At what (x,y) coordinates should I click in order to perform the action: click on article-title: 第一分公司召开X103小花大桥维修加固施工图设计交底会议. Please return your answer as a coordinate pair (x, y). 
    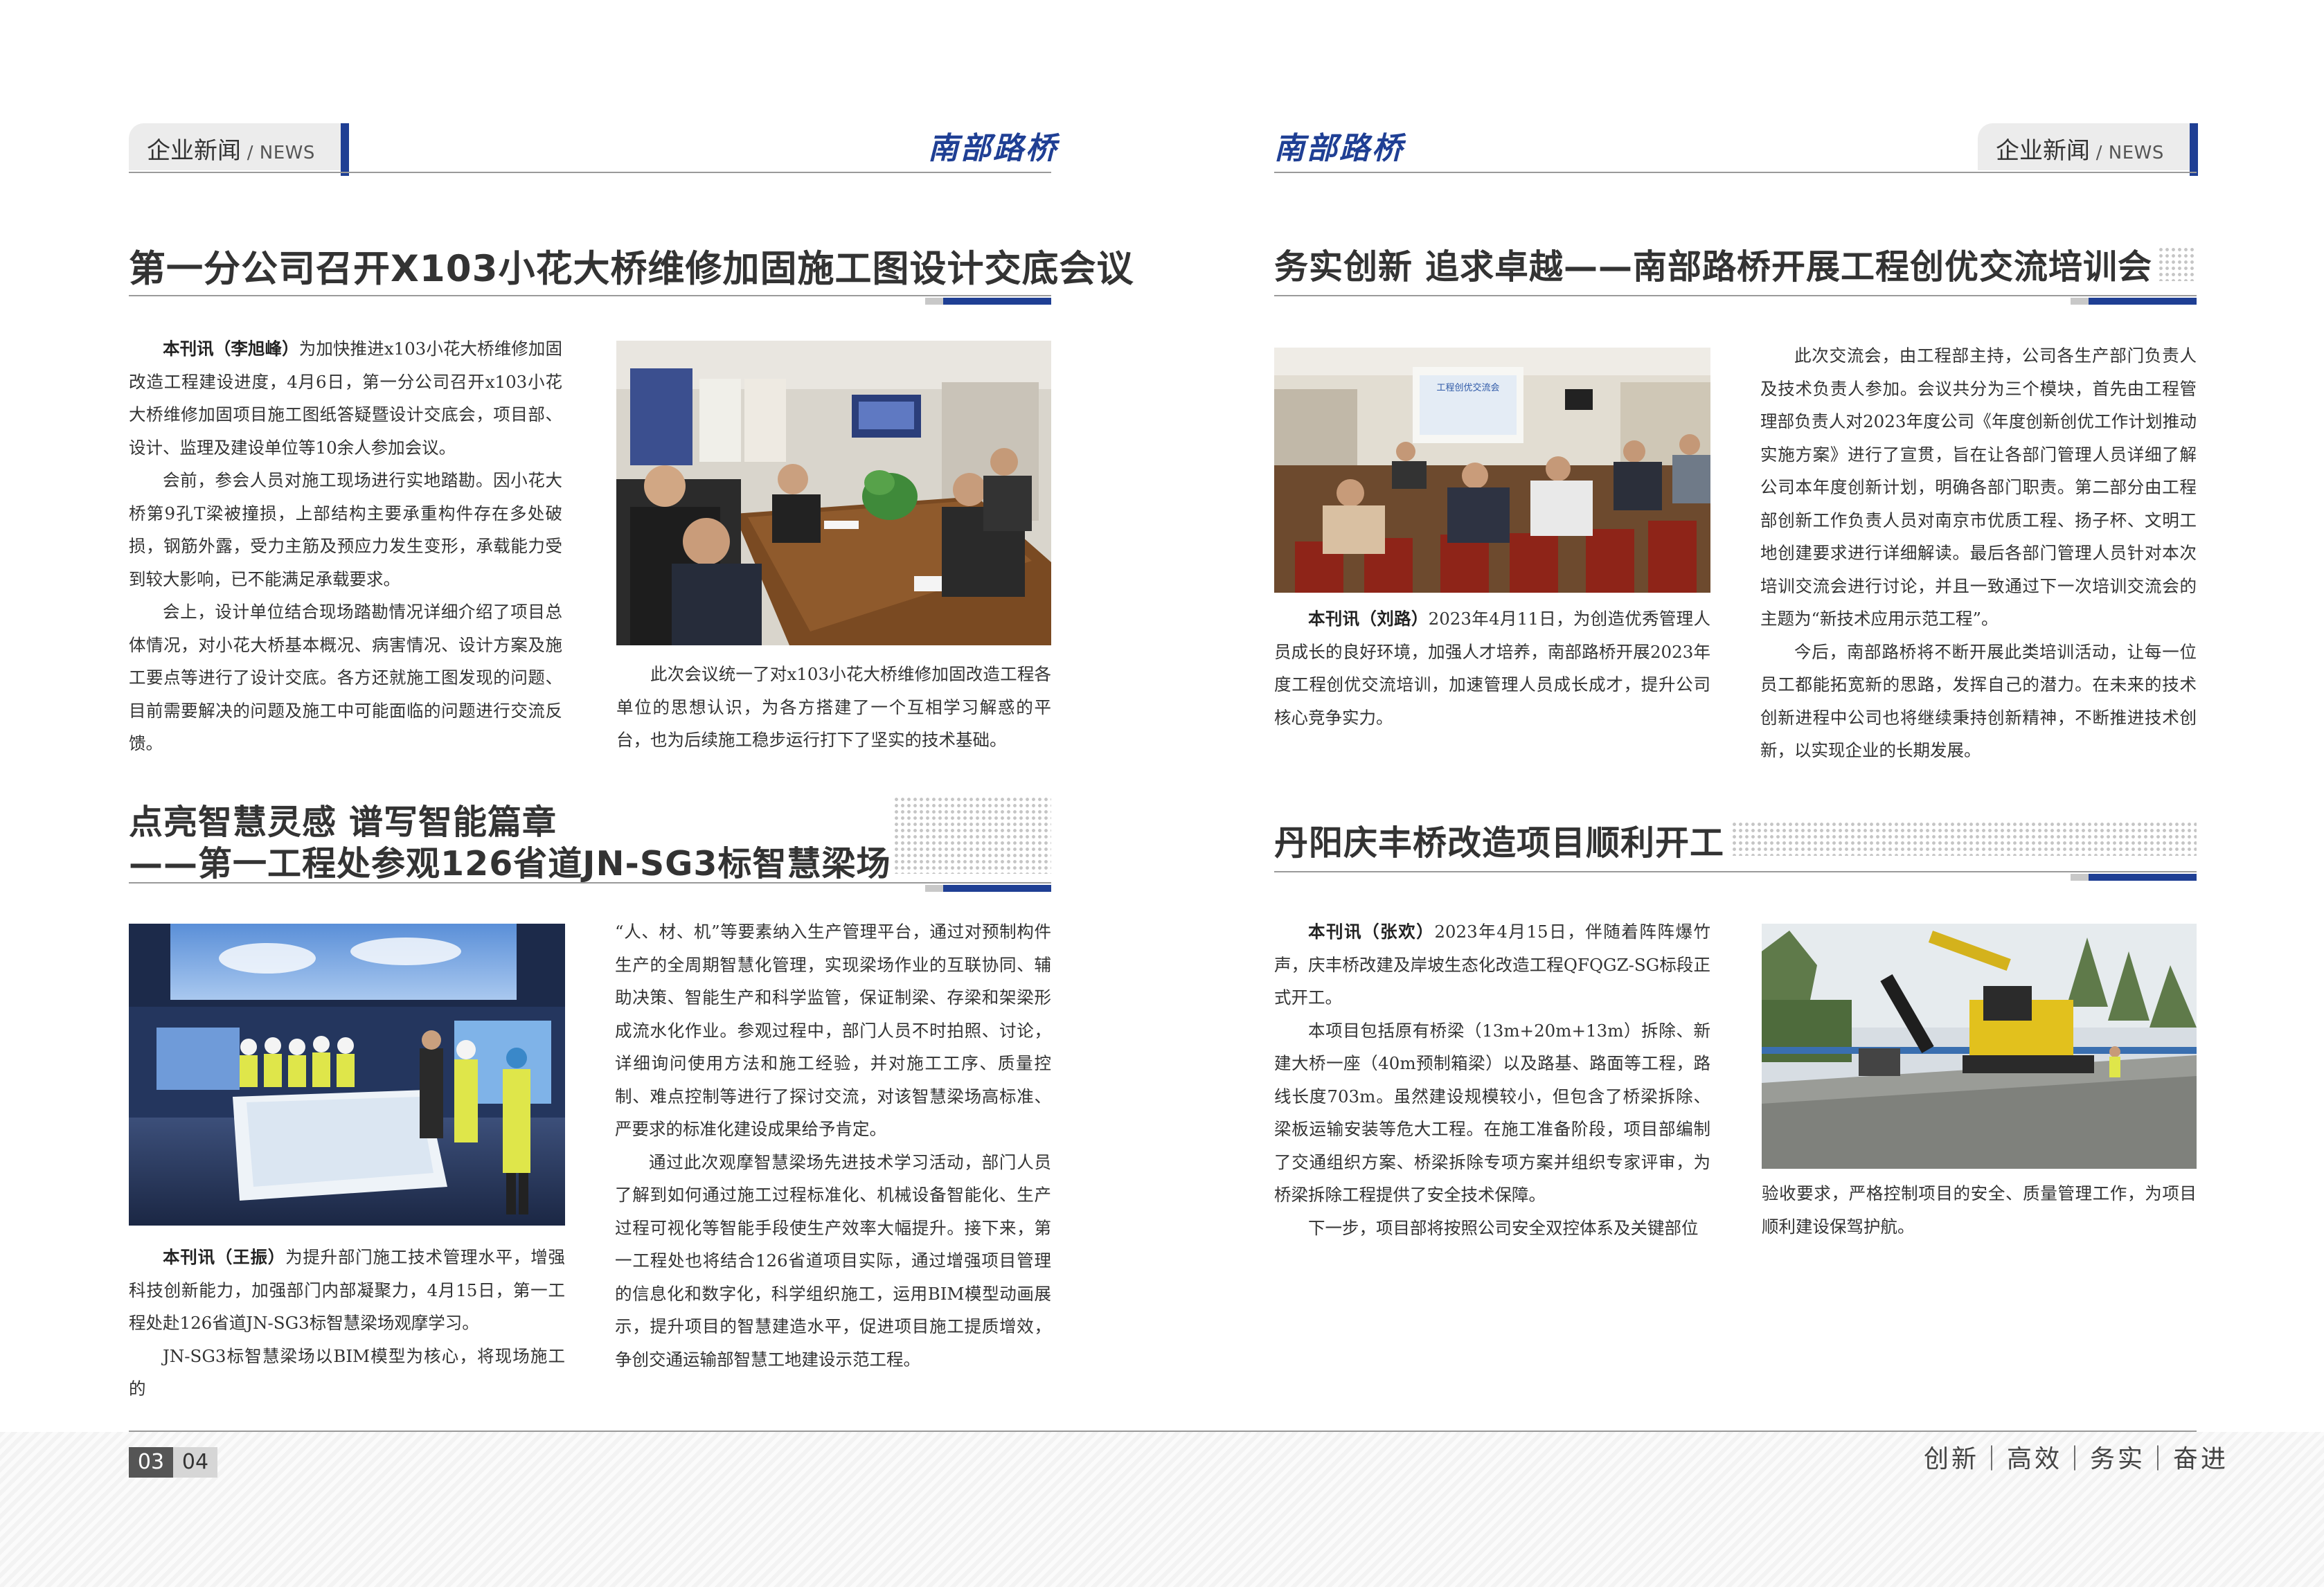
    Looking at the image, I should click on (631, 269).